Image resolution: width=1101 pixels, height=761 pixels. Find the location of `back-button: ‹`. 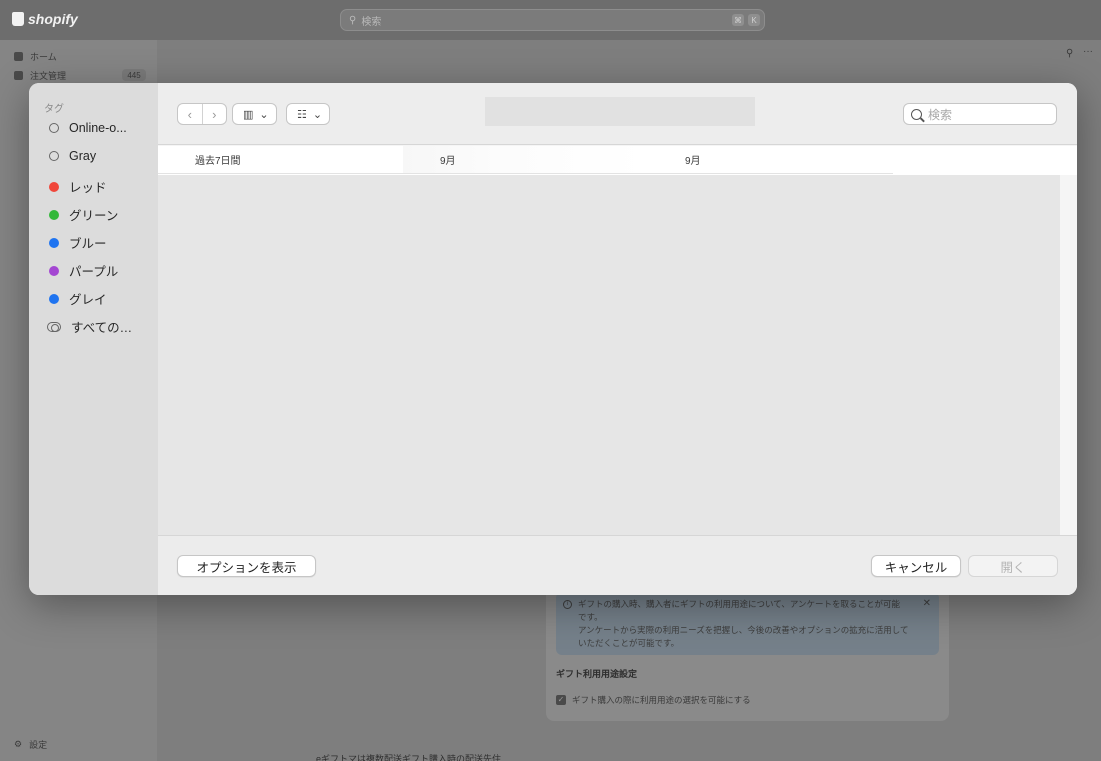

back-button: ‹ is located at coordinates (190, 114).